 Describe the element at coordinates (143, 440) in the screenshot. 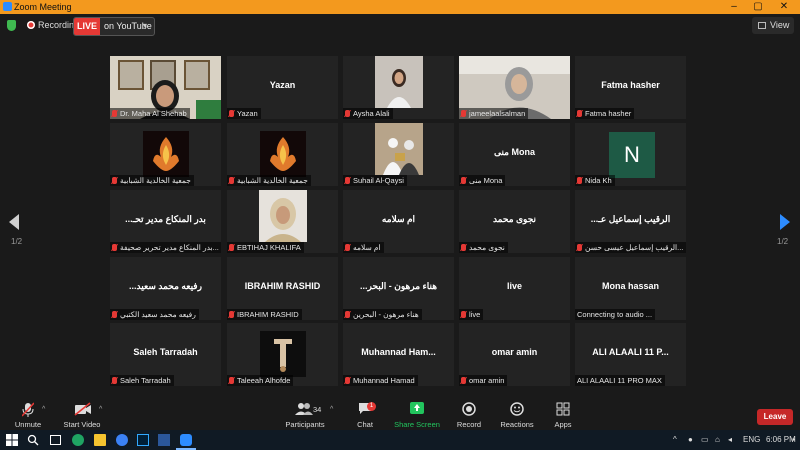

I see `photoshop-icon` at that location.